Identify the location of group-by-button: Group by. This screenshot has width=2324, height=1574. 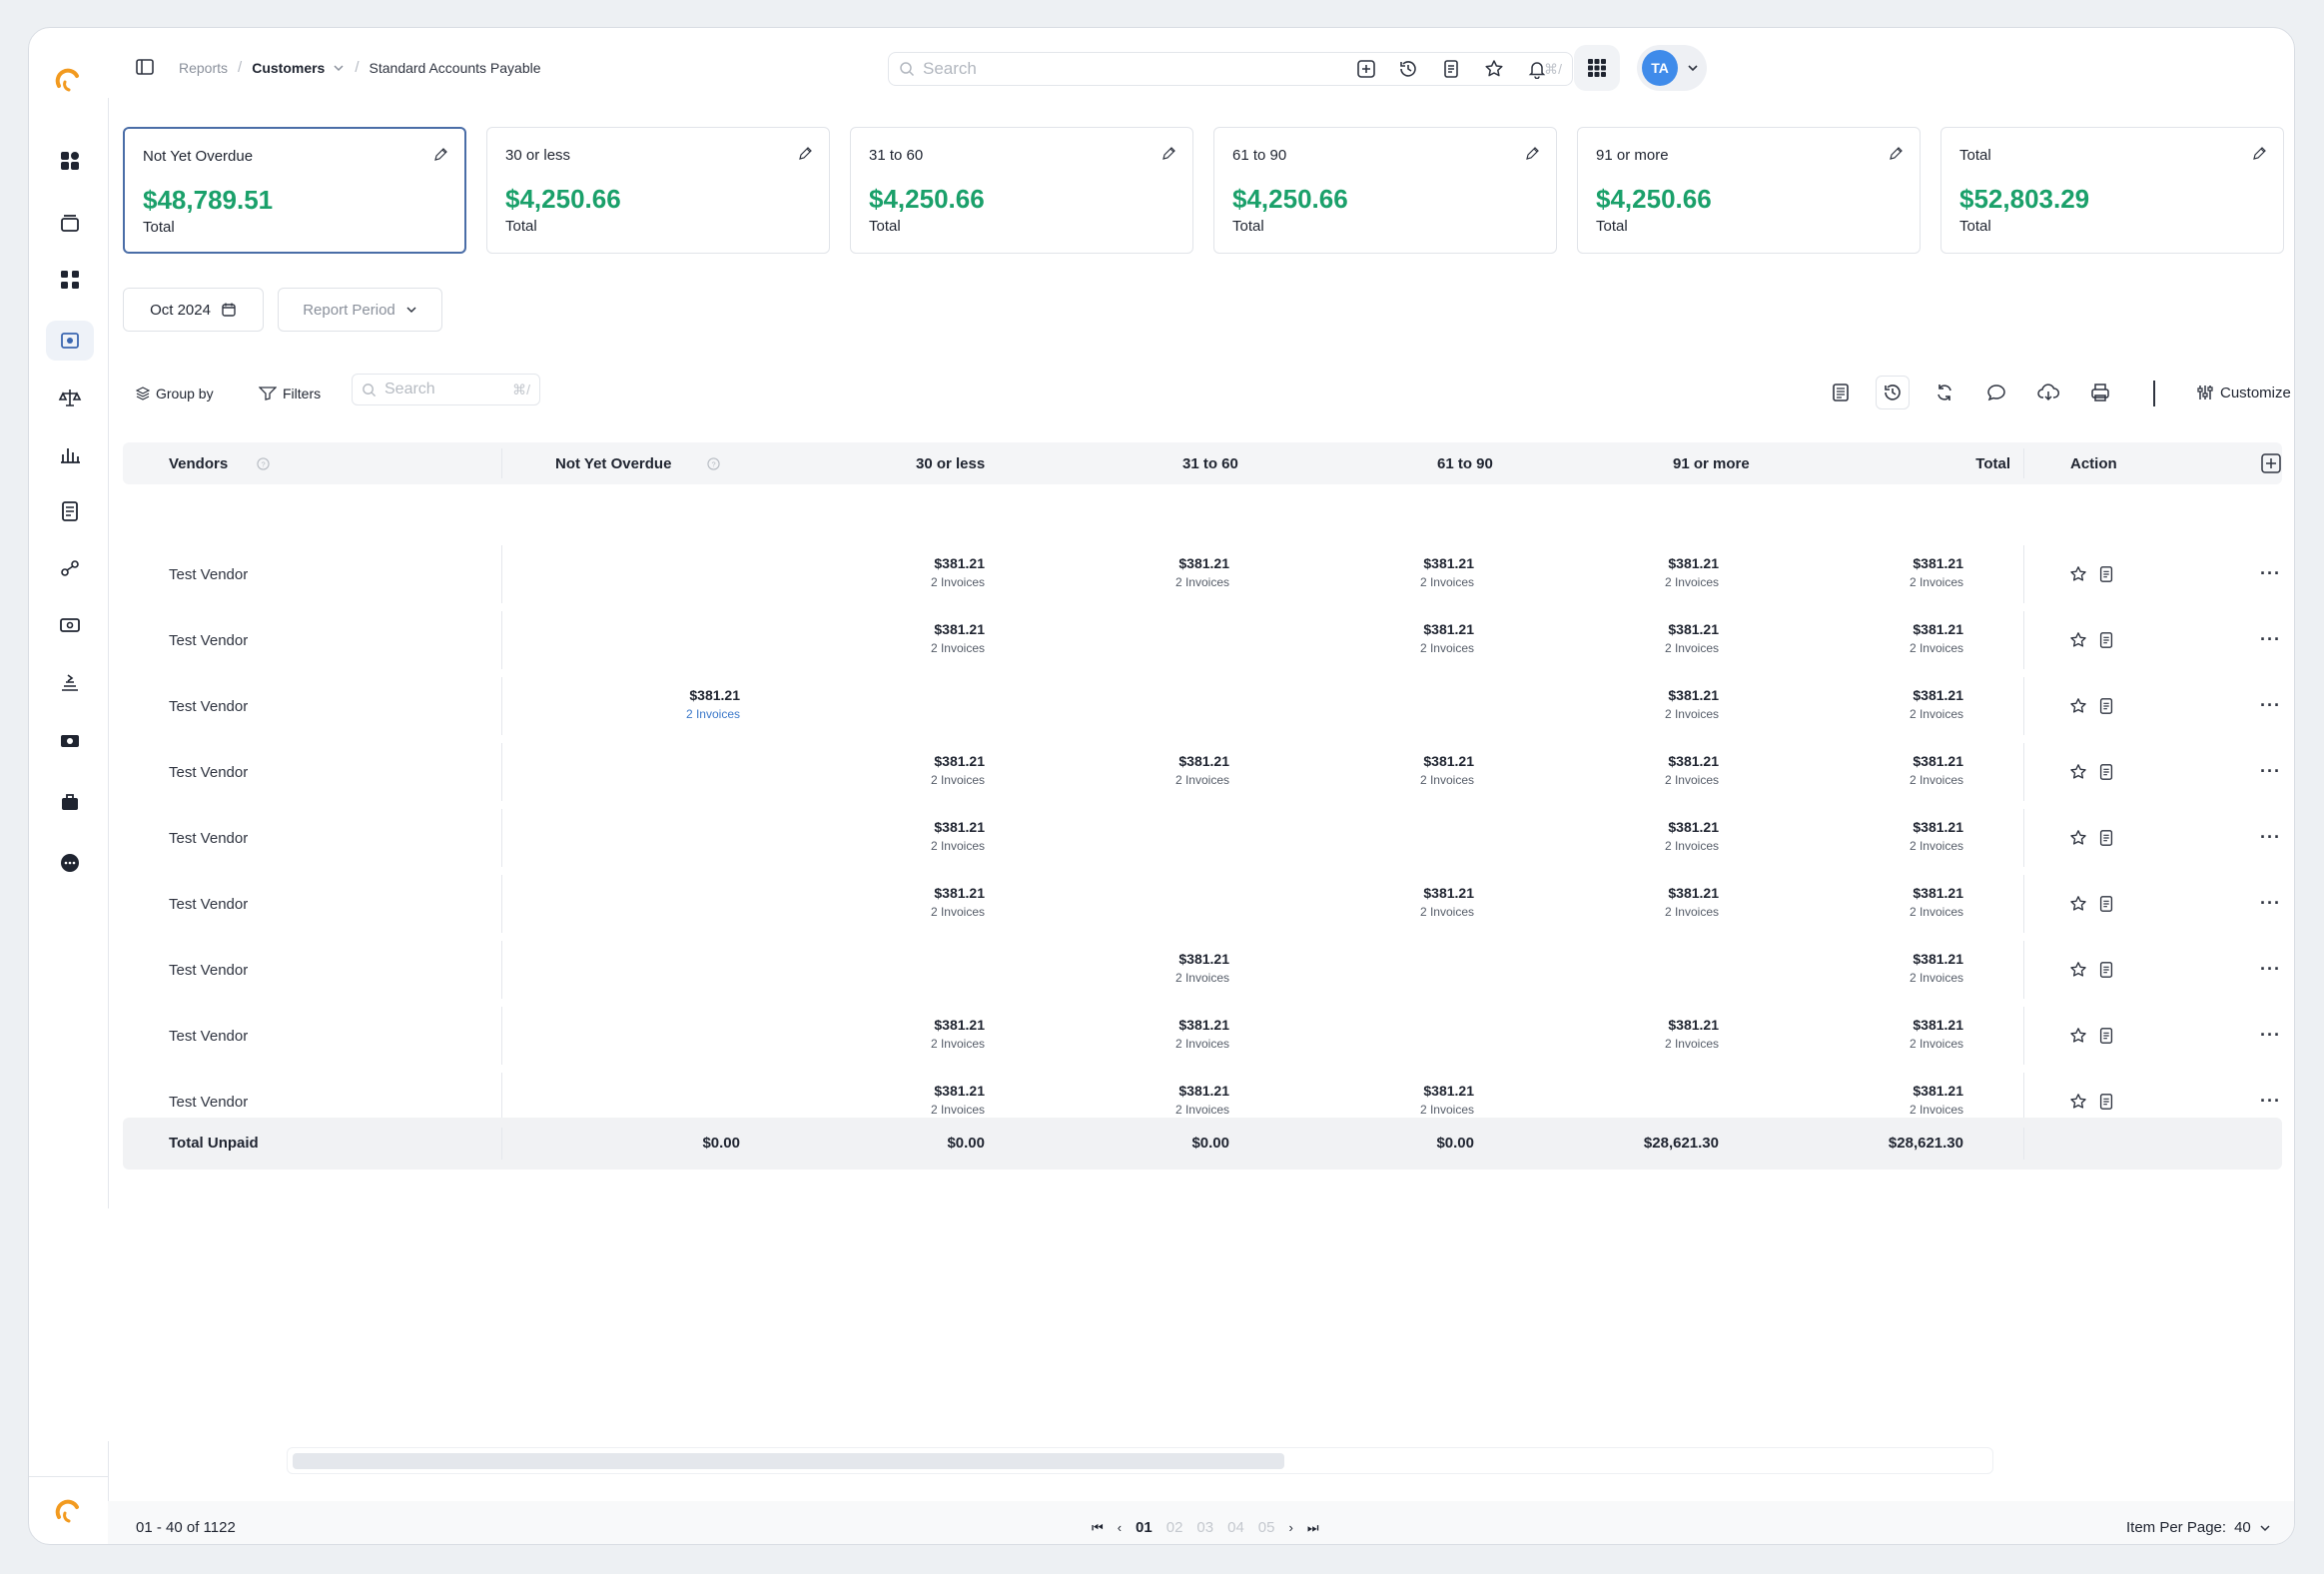
(175, 393).